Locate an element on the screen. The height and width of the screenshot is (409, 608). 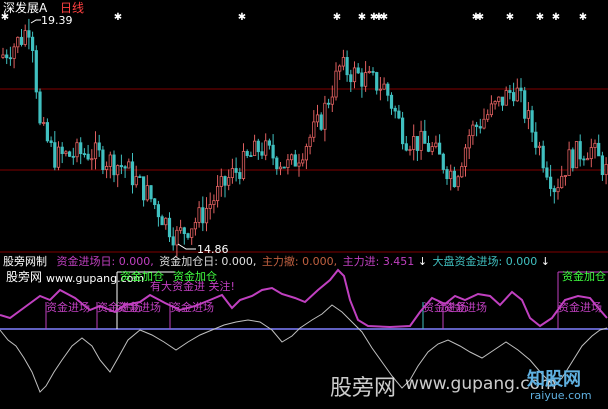
arrow-down-icon: ↓ is located at coordinates (422, 261).